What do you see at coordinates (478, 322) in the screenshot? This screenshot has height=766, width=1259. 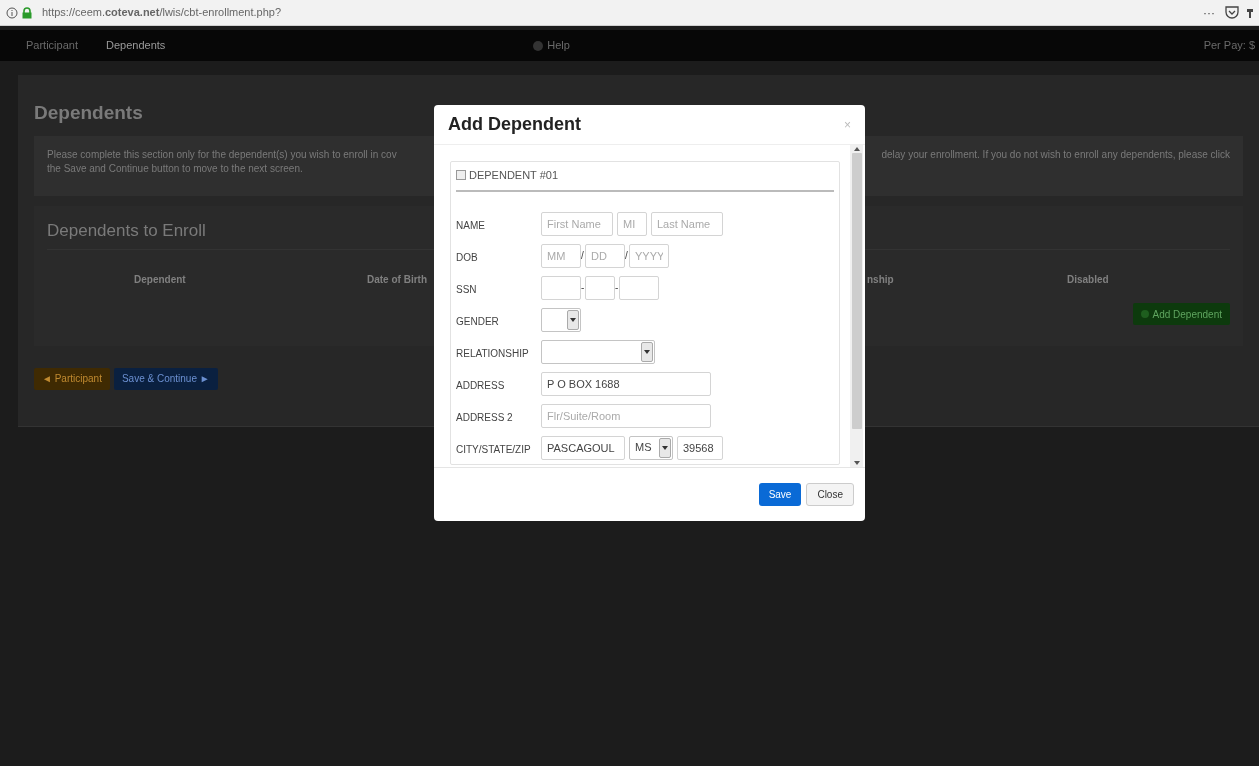 I see `field-label: GENDER` at bounding box center [478, 322].